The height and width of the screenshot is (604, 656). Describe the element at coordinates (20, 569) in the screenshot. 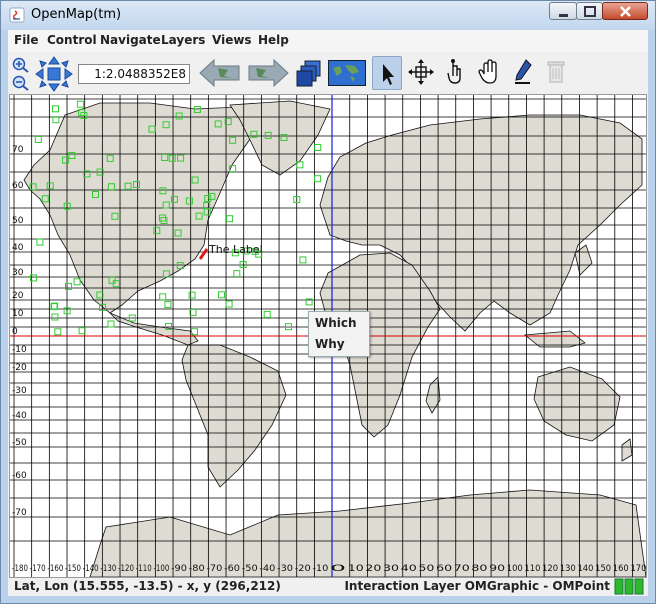

I see `lon-label: -180` at that location.